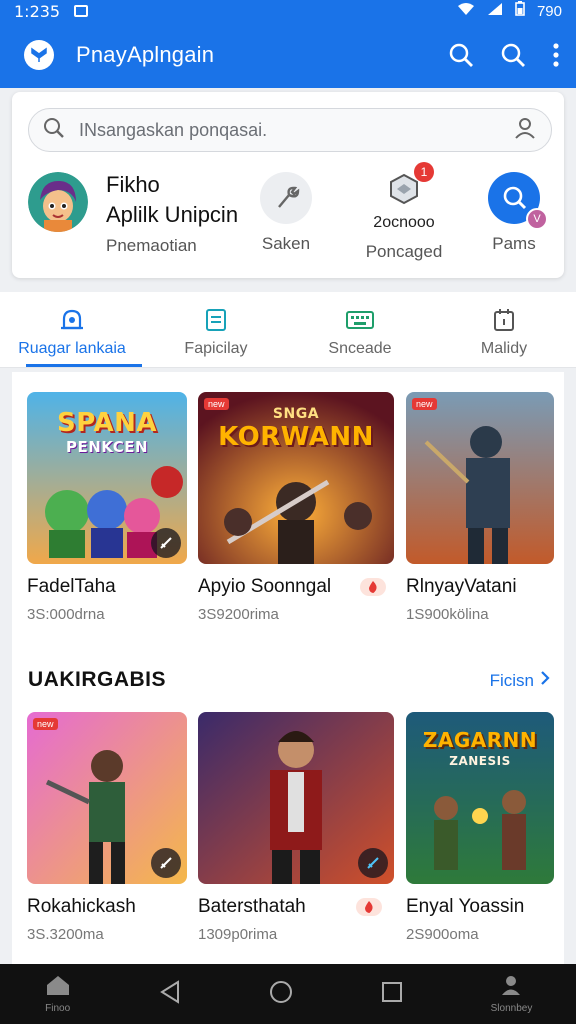  I want to click on nav-recents, so click(392, 994).